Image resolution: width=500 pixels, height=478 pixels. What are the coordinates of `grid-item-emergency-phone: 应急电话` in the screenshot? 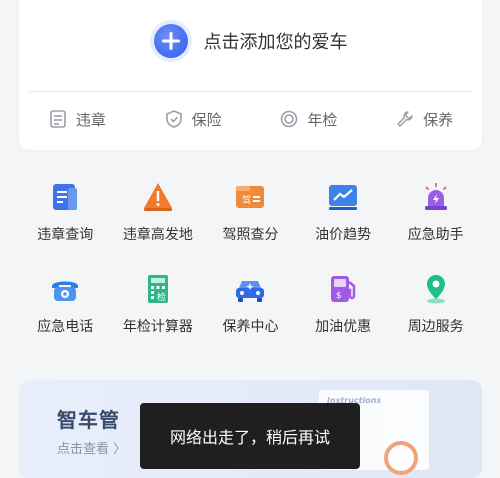 It's located at (65, 304).